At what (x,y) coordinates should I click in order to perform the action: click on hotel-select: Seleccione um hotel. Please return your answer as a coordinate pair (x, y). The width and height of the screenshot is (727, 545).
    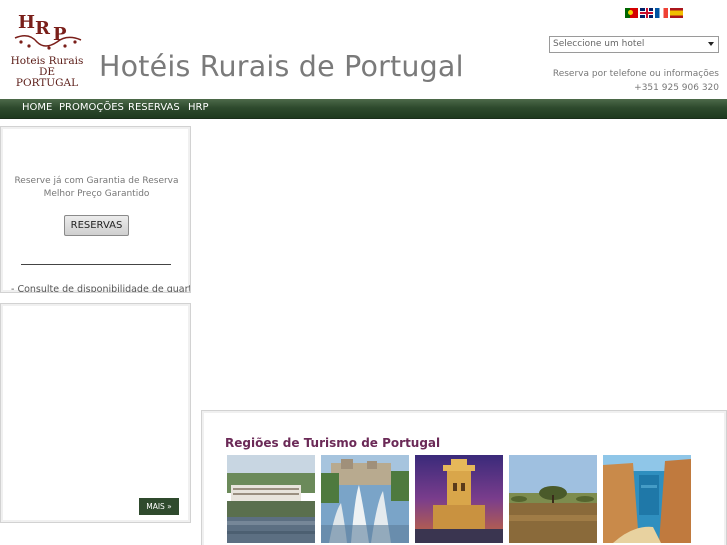
    Looking at the image, I should click on (634, 44).